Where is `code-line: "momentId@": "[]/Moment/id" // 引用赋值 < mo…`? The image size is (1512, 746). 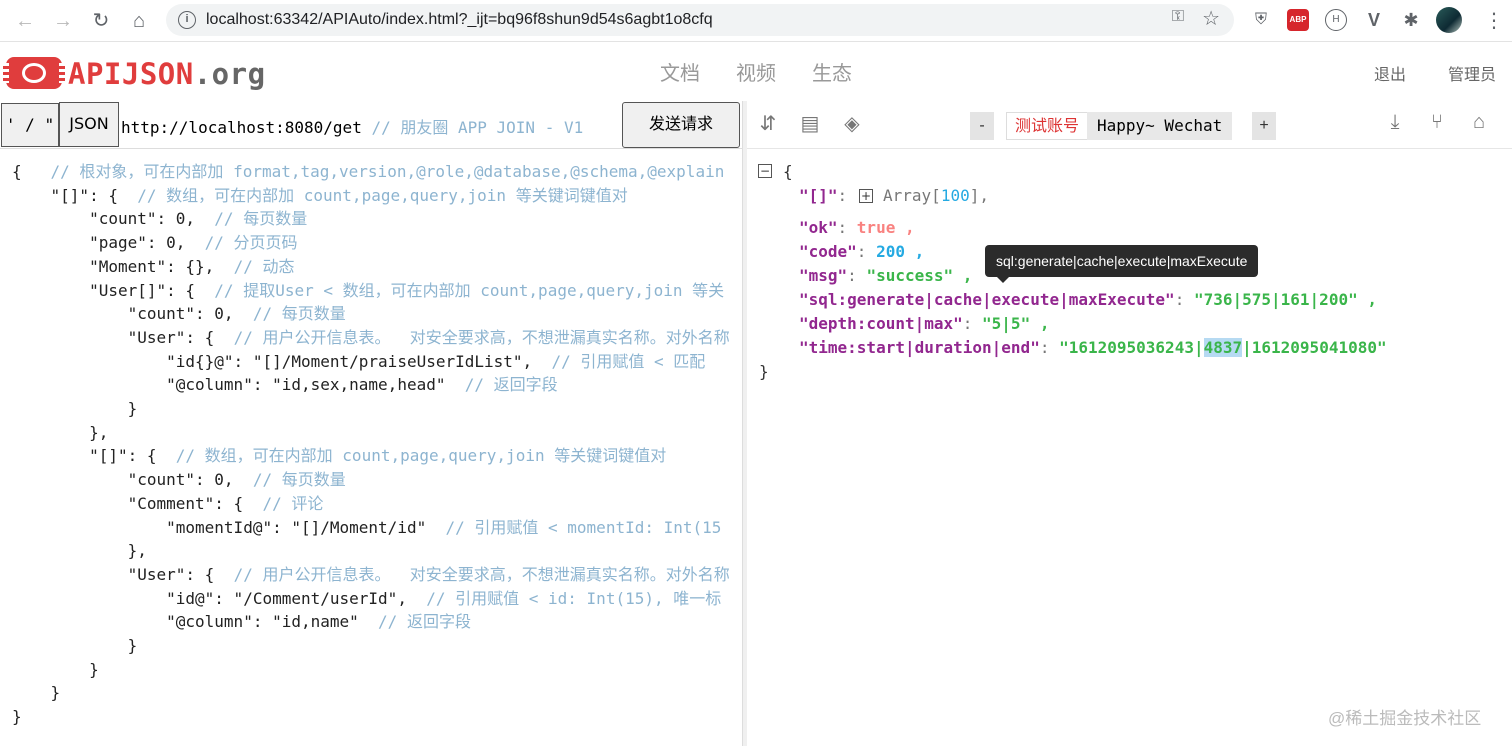
code-line: "momentId@": "[]/Moment/id" // 引用赋值 < mo… is located at coordinates (366, 528).